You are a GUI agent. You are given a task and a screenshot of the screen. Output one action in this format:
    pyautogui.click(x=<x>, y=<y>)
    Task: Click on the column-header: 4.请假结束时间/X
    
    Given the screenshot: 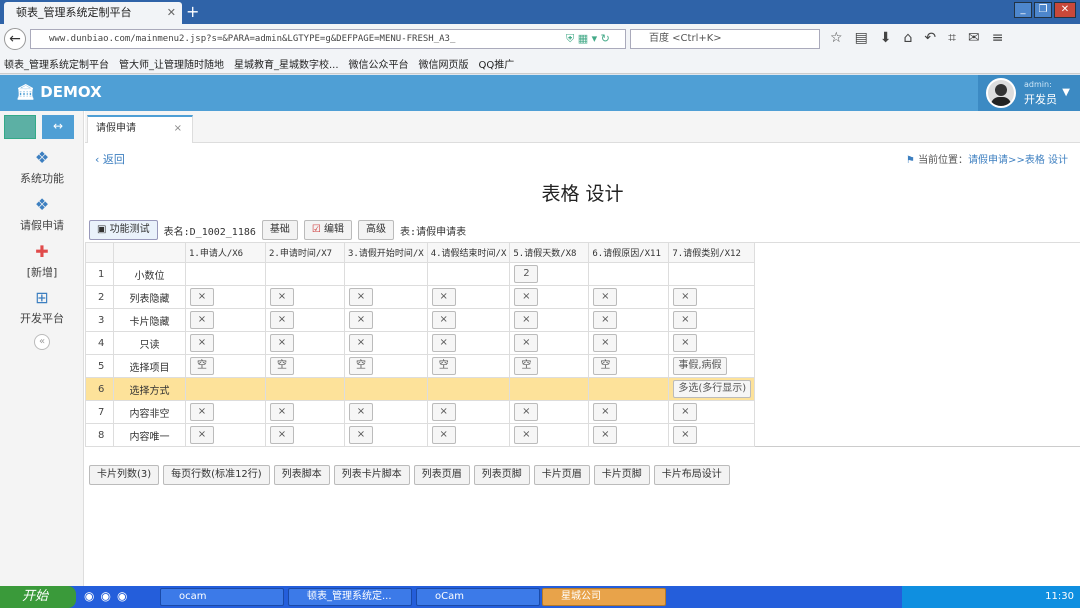 What is the action you would take?
    pyautogui.click(x=468, y=252)
    